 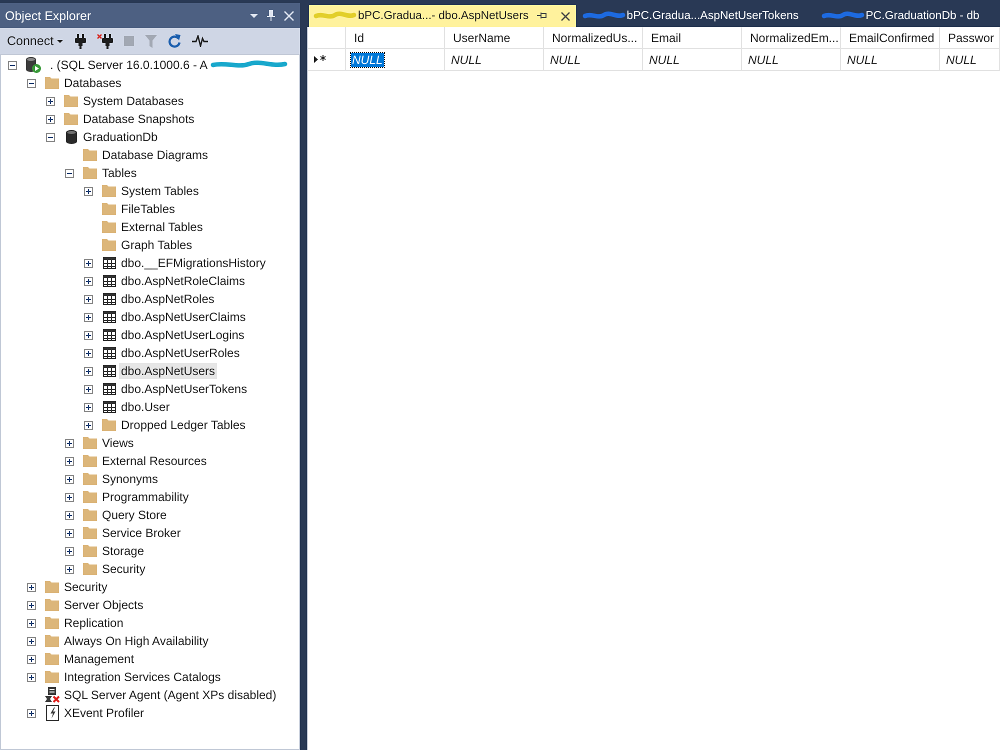 I want to click on tree-item: Graph Tables, so click(x=156, y=245).